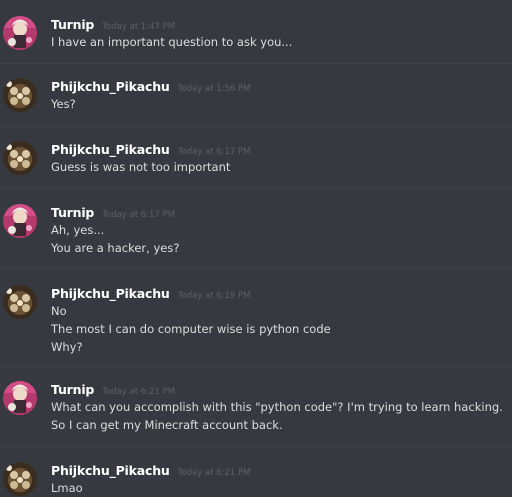 This screenshot has width=512, height=497. Describe the element at coordinates (167, 425) in the screenshot. I see `message-text: So I can get my Minecraft account back.` at that location.